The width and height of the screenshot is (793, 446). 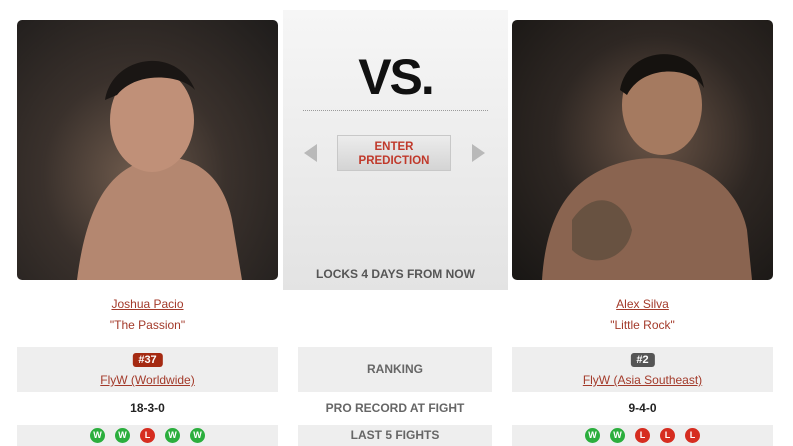 I want to click on ranking-label: RANKING, so click(x=395, y=369).